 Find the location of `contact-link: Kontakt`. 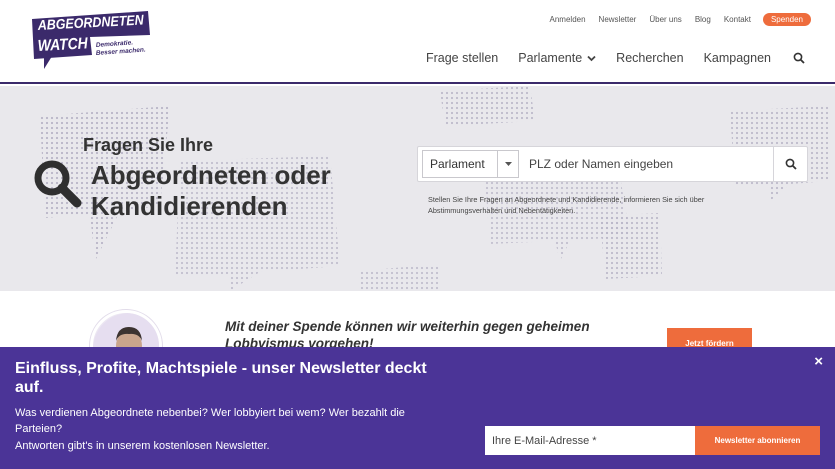

contact-link: Kontakt is located at coordinates (737, 19).